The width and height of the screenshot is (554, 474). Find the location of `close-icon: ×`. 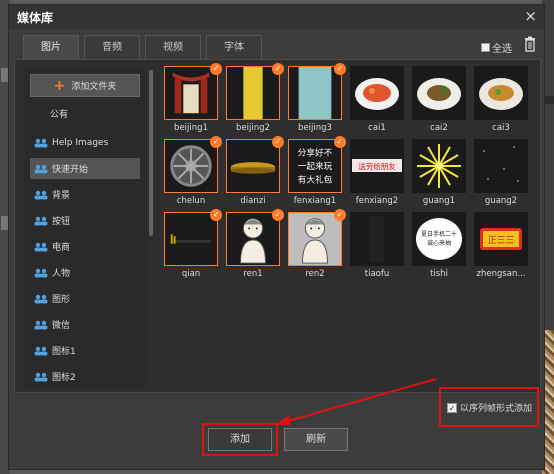

close-icon: × is located at coordinates (530, 16).